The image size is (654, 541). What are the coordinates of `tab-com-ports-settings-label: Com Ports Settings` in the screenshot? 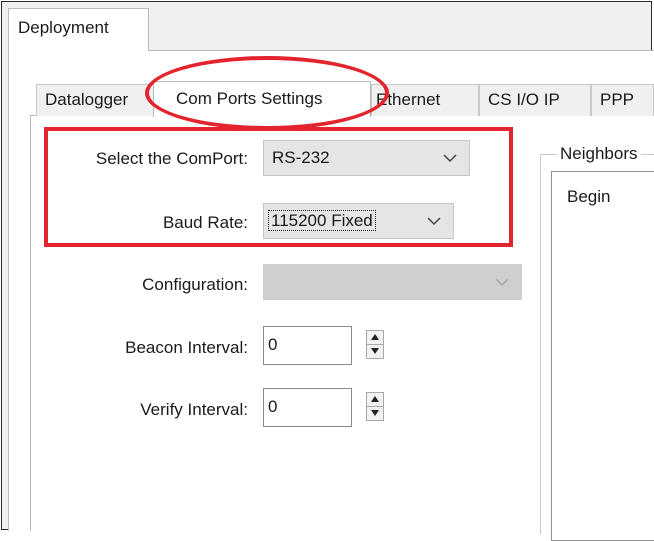 It's located at (249, 98).